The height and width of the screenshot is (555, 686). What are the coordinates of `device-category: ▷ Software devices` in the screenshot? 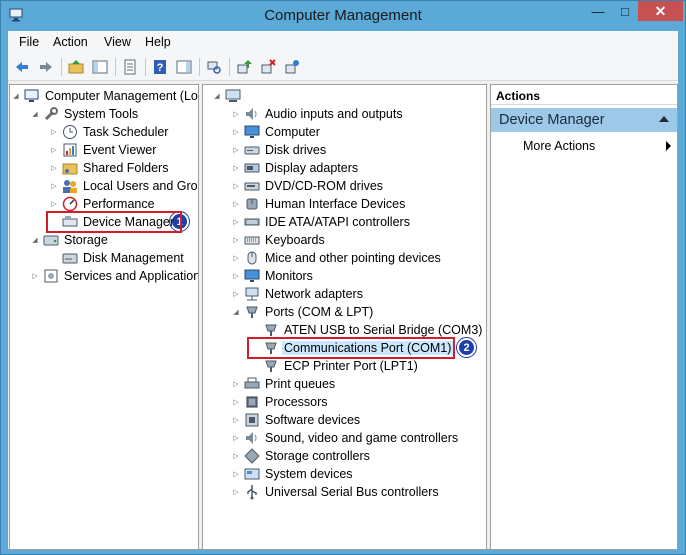 It's located at (296, 420).